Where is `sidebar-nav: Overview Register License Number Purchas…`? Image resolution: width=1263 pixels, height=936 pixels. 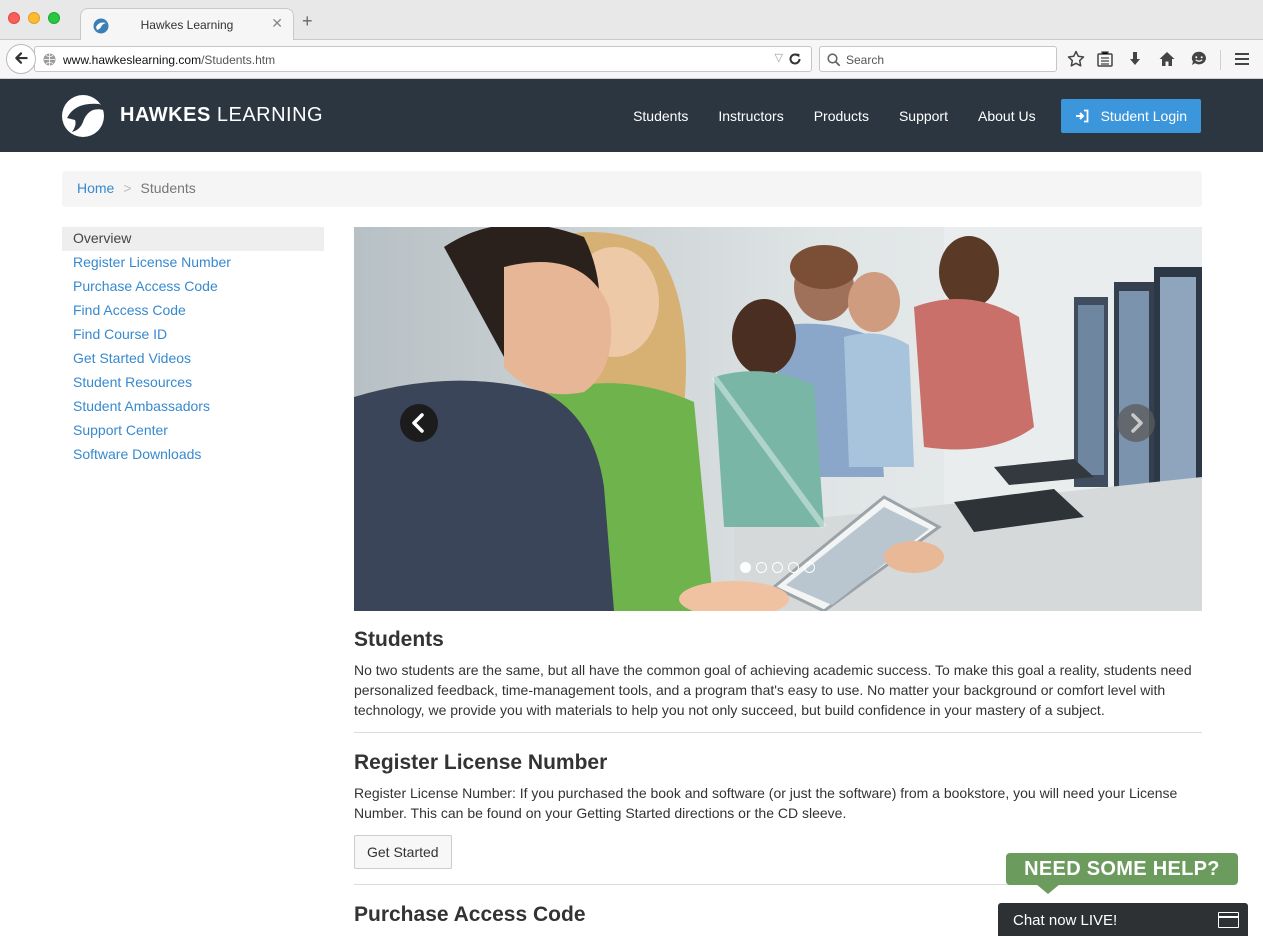
sidebar-nav: Overview Register License Number Purchas… is located at coordinates (193, 347).